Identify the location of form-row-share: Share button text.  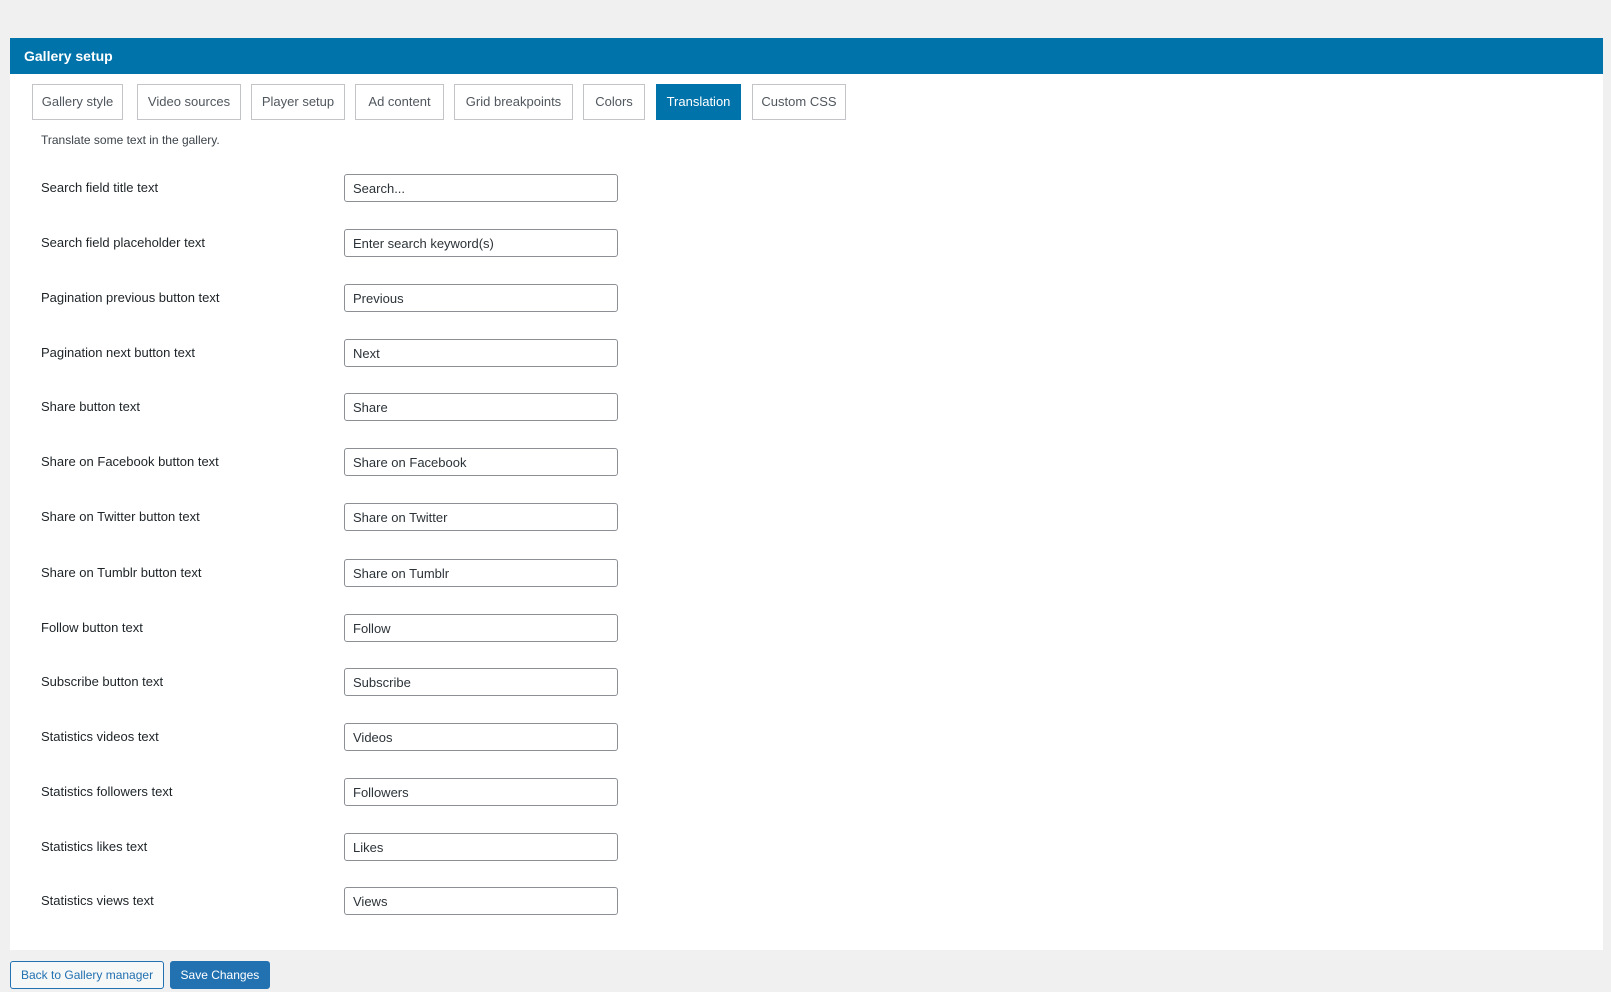
(341, 407).